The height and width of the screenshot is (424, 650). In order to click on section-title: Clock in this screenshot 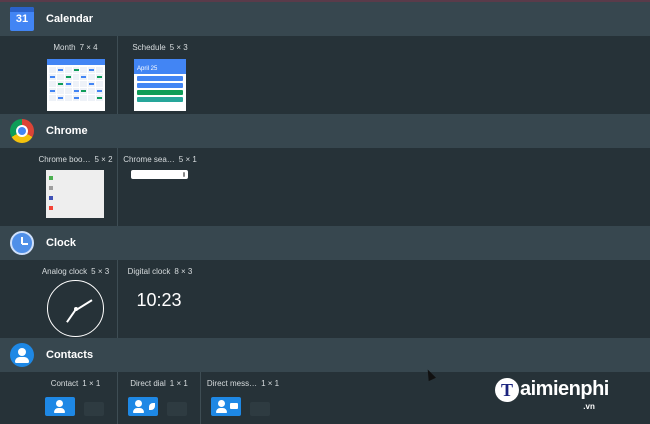, I will do `click(61, 243)`.